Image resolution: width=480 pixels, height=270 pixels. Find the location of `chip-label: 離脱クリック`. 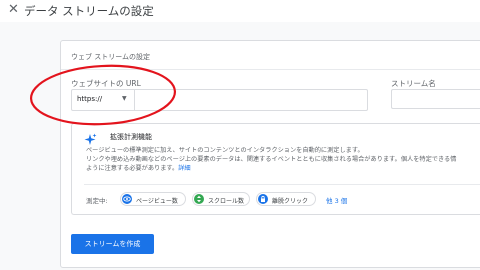

chip-label: 離脱クリック is located at coordinates (290, 201).